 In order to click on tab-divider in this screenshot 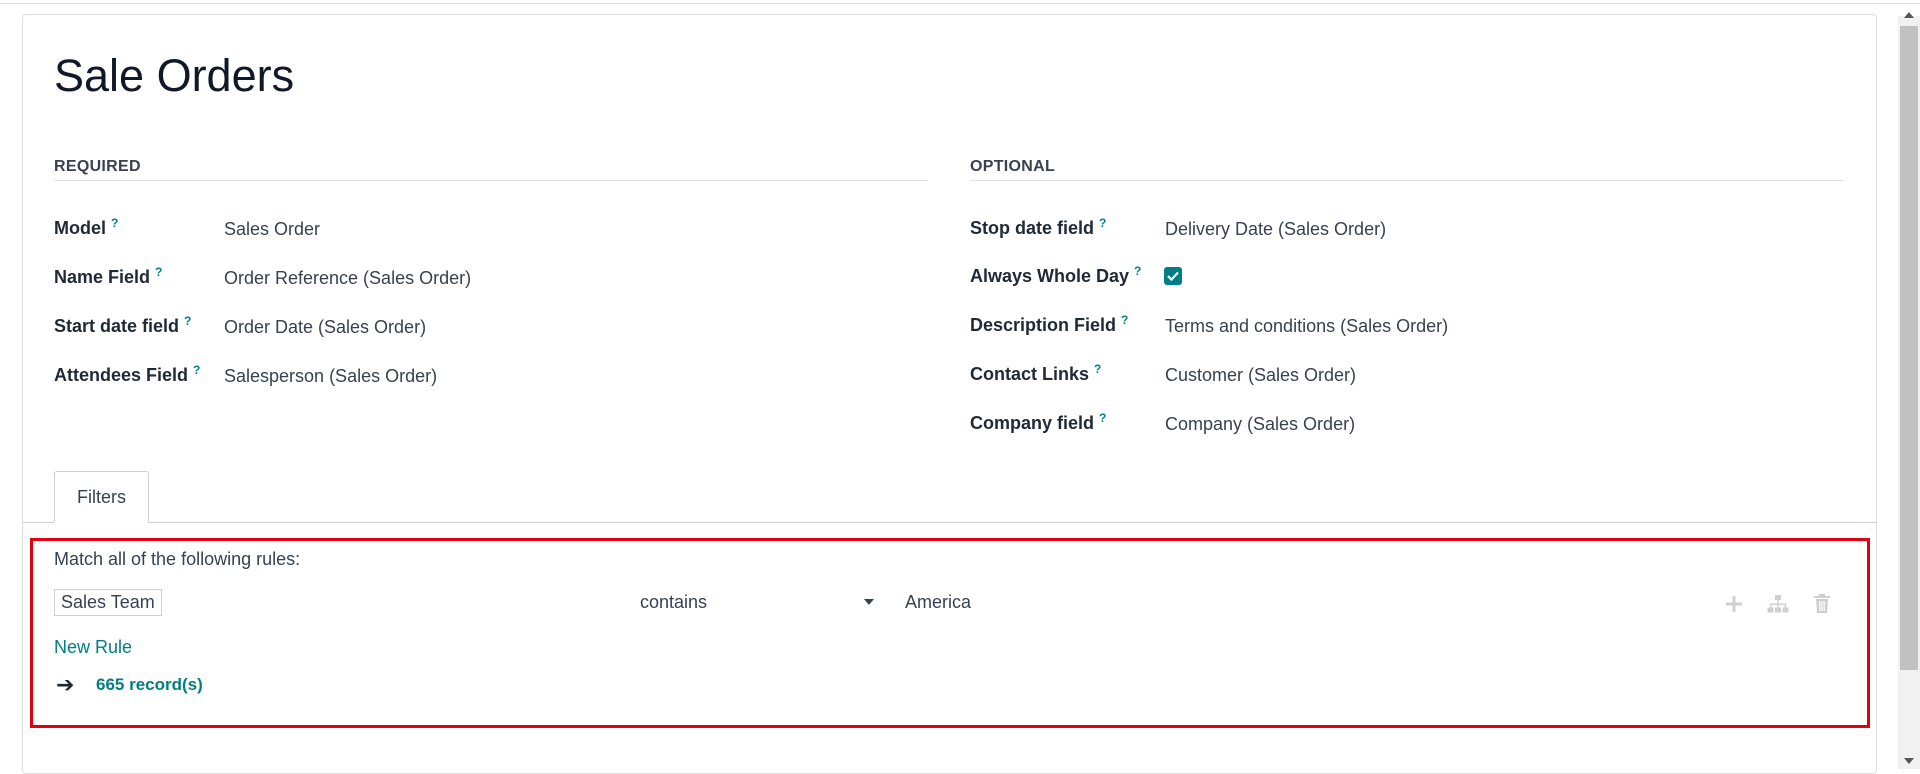, I will do `click(949, 522)`.